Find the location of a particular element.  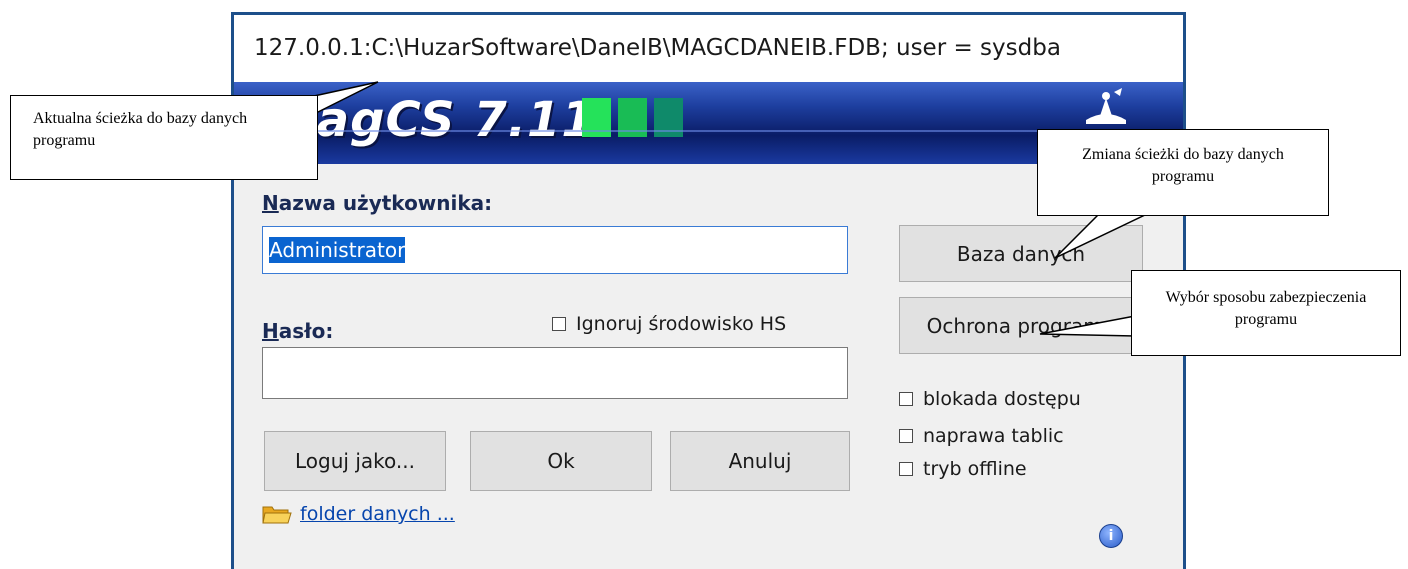

password-label: Hasło: is located at coordinates (298, 331).